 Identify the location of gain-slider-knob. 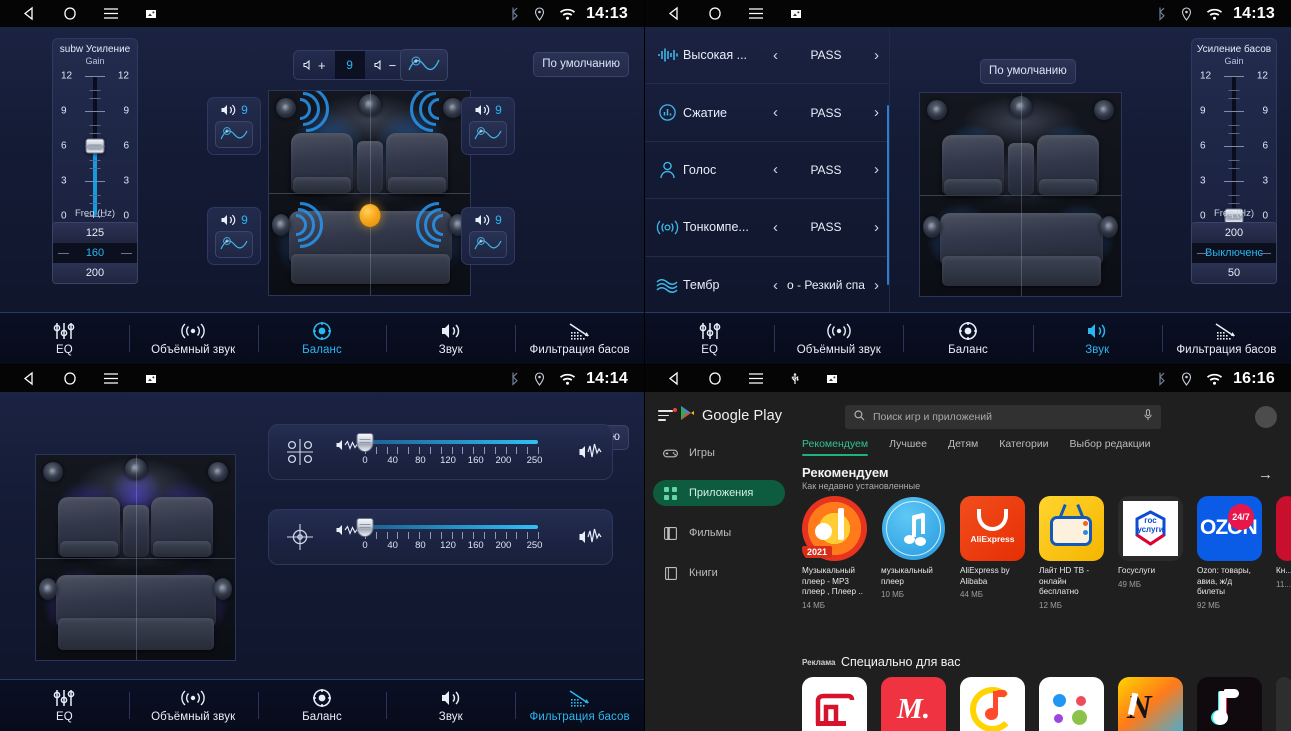
(95, 146).